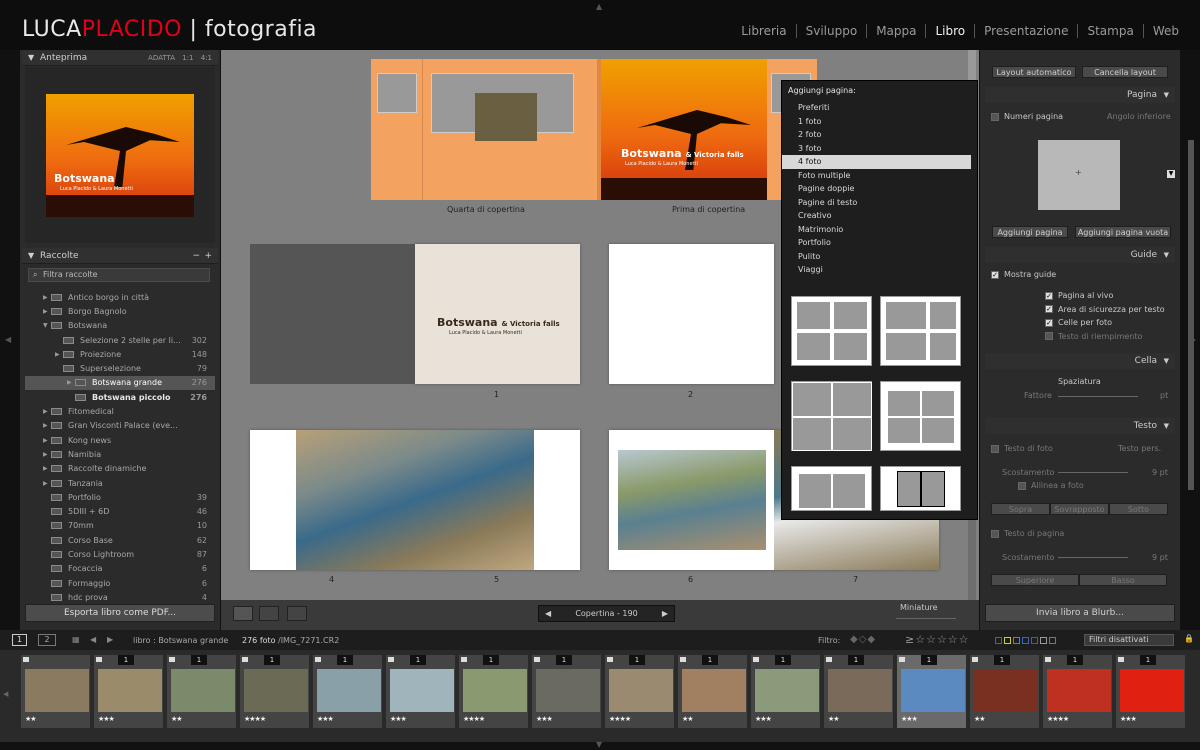 The width and height of the screenshot is (1200, 750). I want to click on photo-text-mode-select: Testo pers., so click(1139, 448).